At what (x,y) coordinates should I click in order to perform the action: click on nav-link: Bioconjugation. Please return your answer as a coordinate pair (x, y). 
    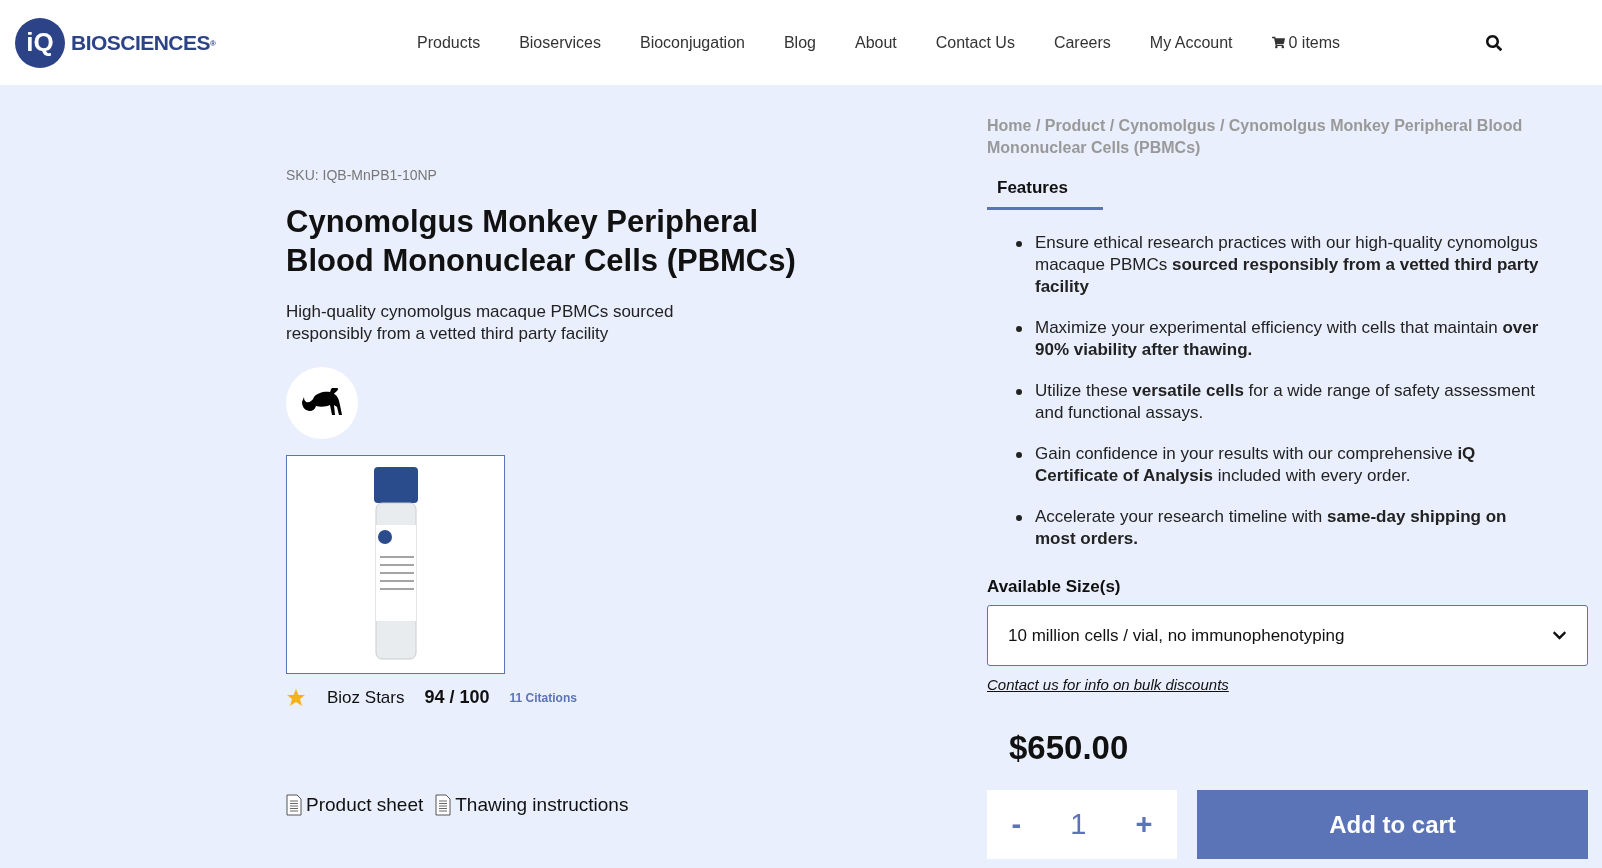
    Looking at the image, I should click on (692, 42).